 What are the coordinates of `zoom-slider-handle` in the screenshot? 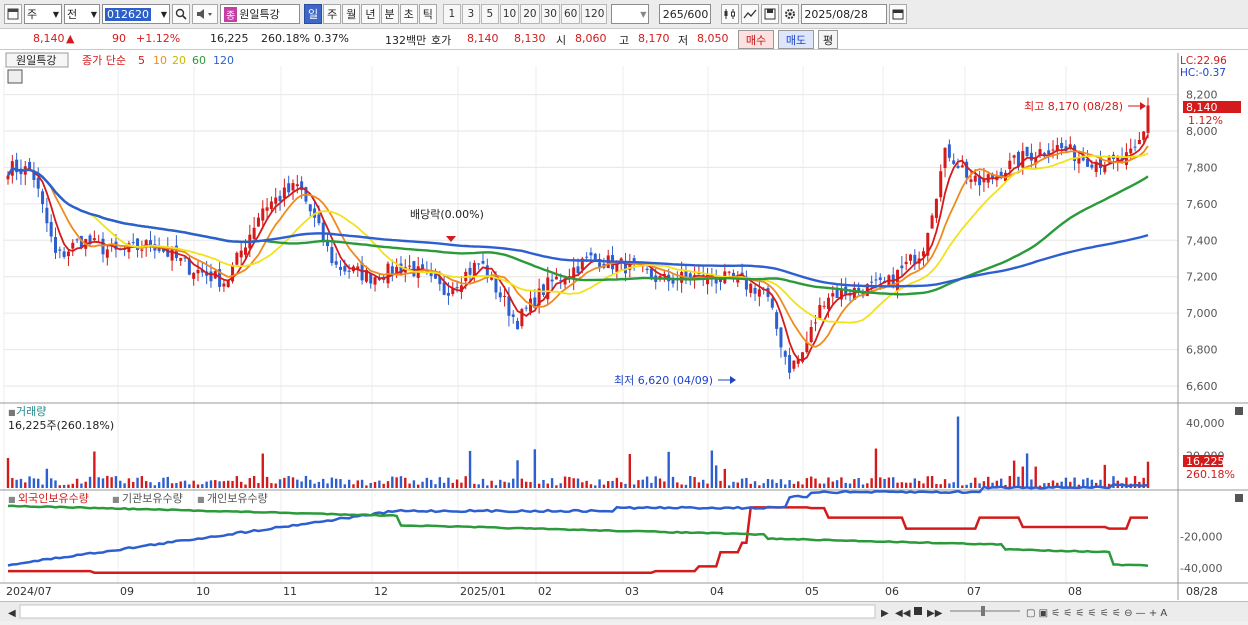 It's located at (983, 611).